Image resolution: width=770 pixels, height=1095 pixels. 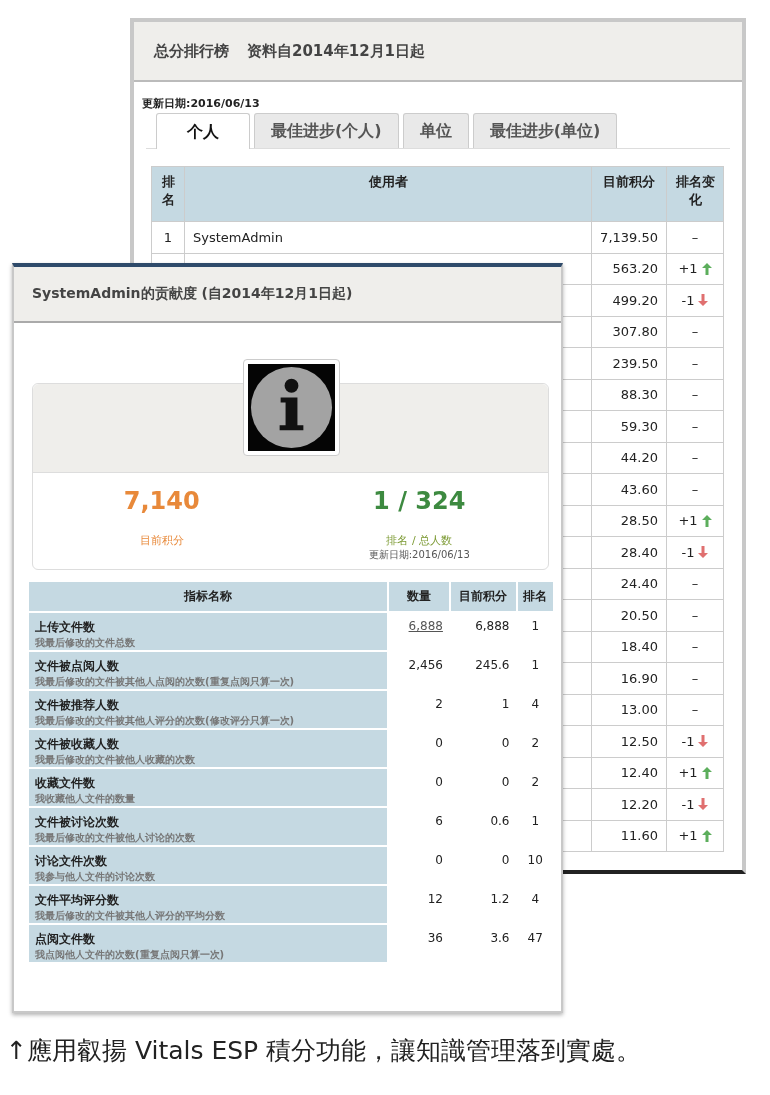 I want to click on rank-cell: 10, so click(x=535, y=860).